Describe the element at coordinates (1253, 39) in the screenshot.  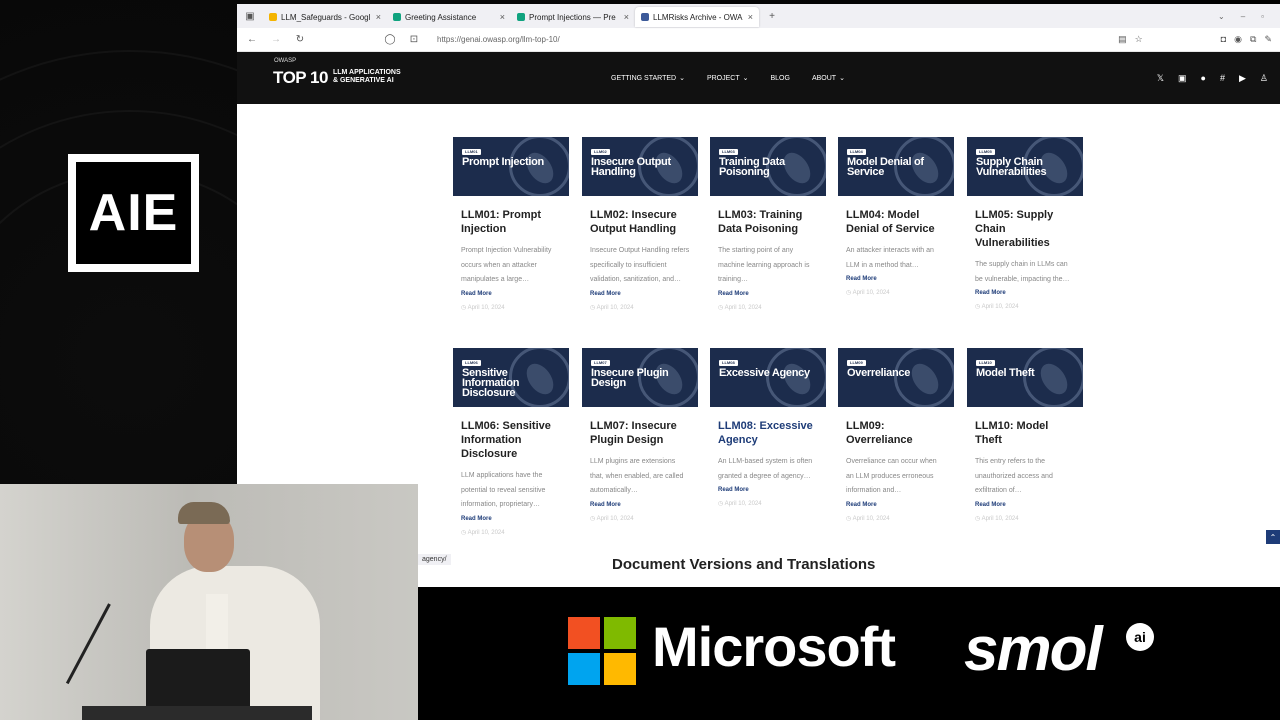
I see `extensions-icon: ⧉` at that location.